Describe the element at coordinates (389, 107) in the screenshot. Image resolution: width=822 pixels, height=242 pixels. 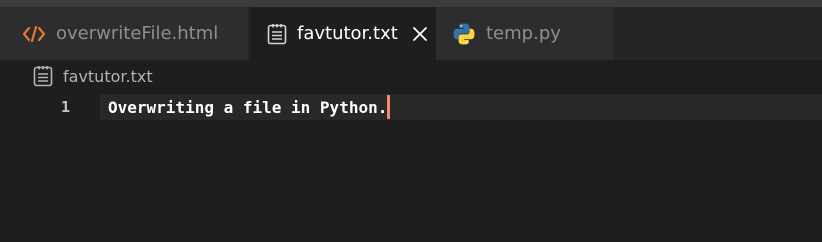
I see `text-cursor` at that location.